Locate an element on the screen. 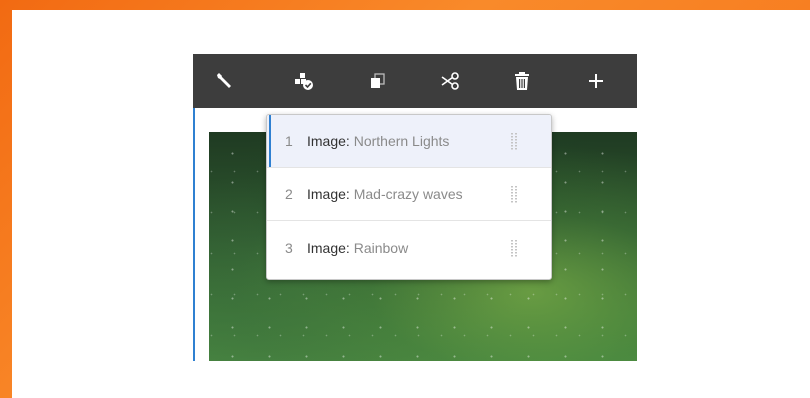 The height and width of the screenshot is (398, 810). plus-icon is located at coordinates (596, 81).